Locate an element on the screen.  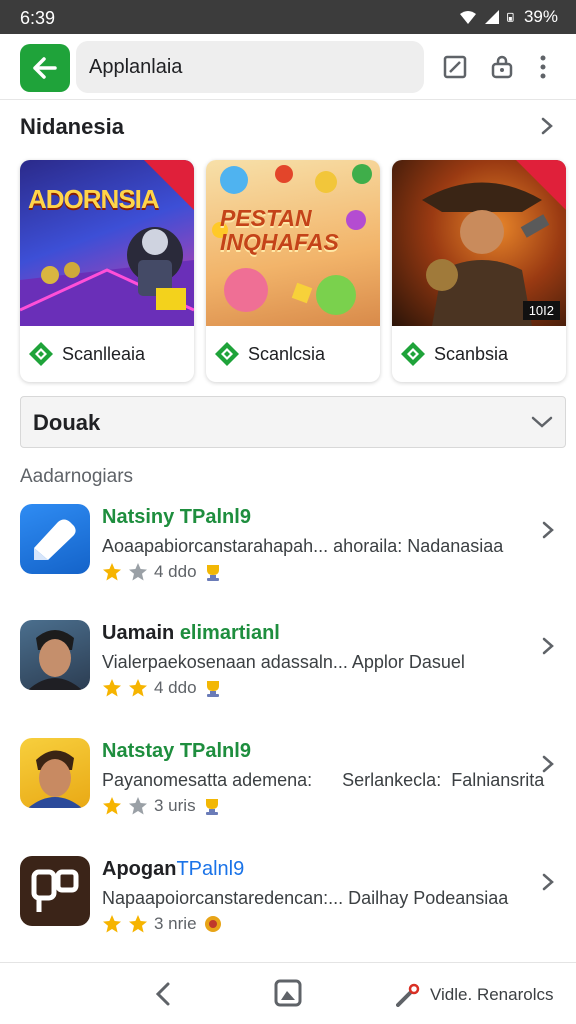
game-art-1: ADORNSIA is located at coordinates (107, 243).